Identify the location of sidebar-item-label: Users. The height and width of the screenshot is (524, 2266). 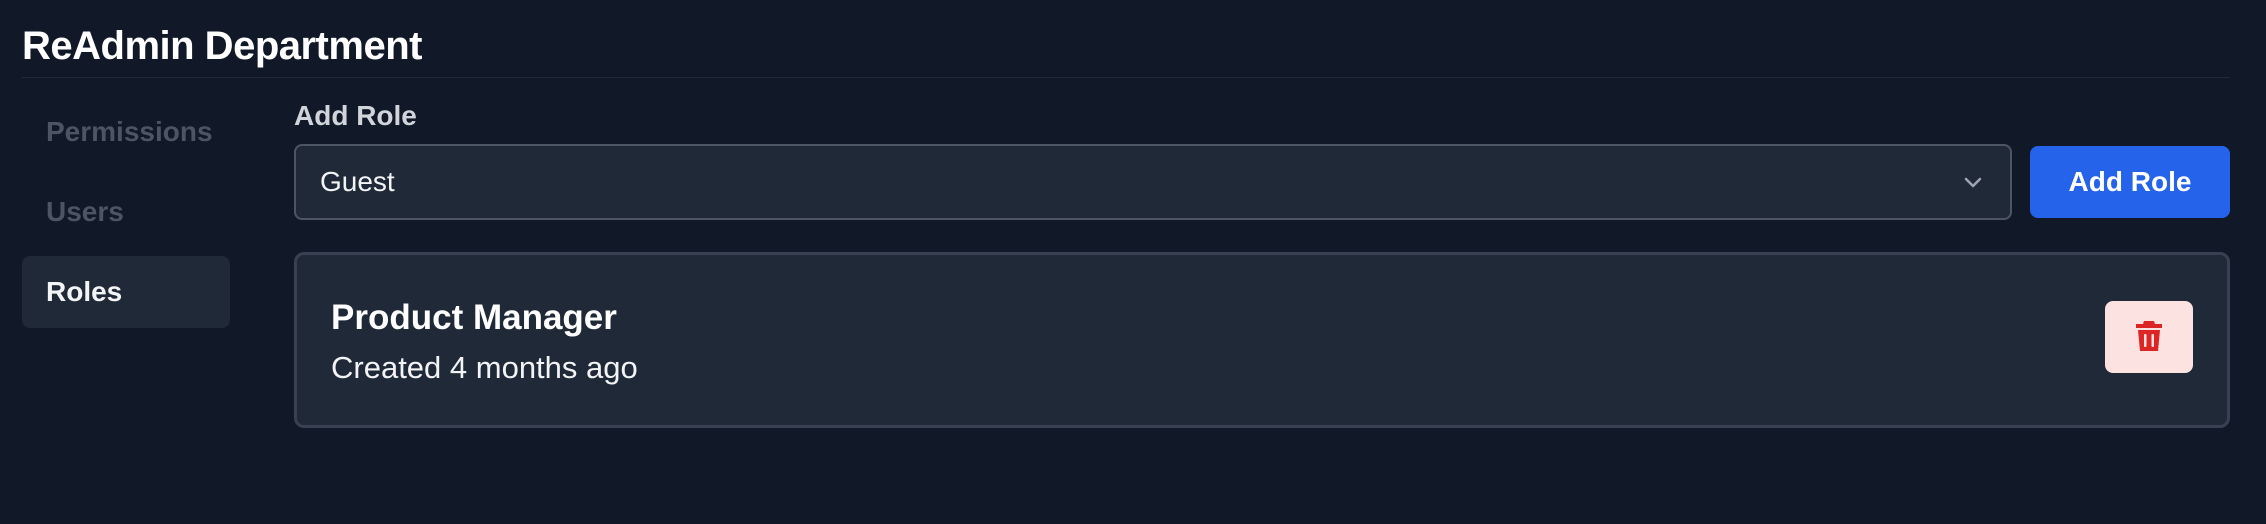
(85, 211).